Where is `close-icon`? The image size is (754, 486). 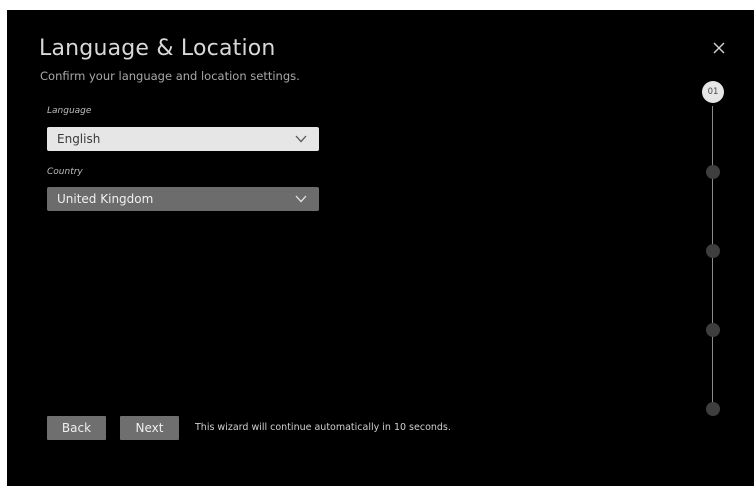
close-icon is located at coordinates (719, 48).